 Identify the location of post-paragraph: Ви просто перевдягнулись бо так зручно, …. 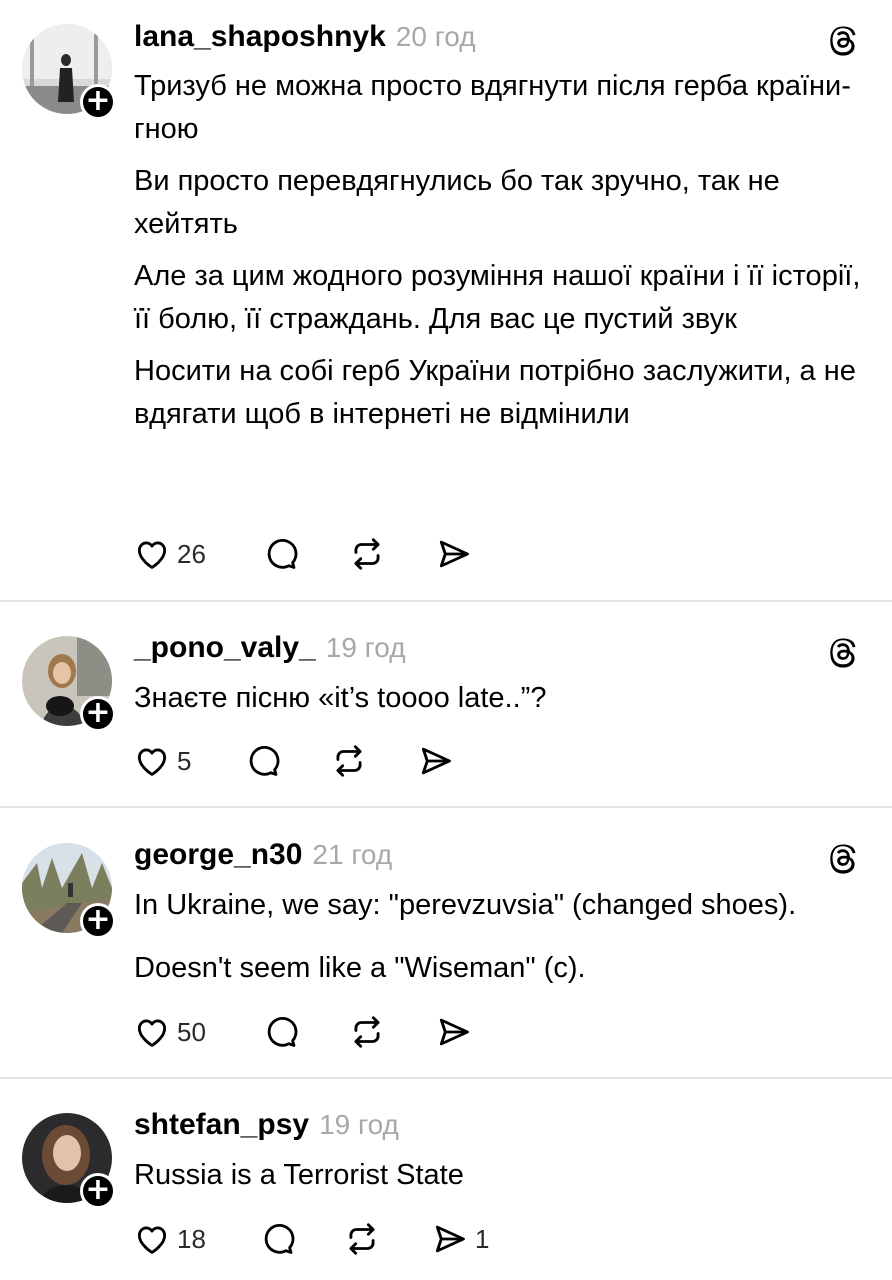
(457, 202).